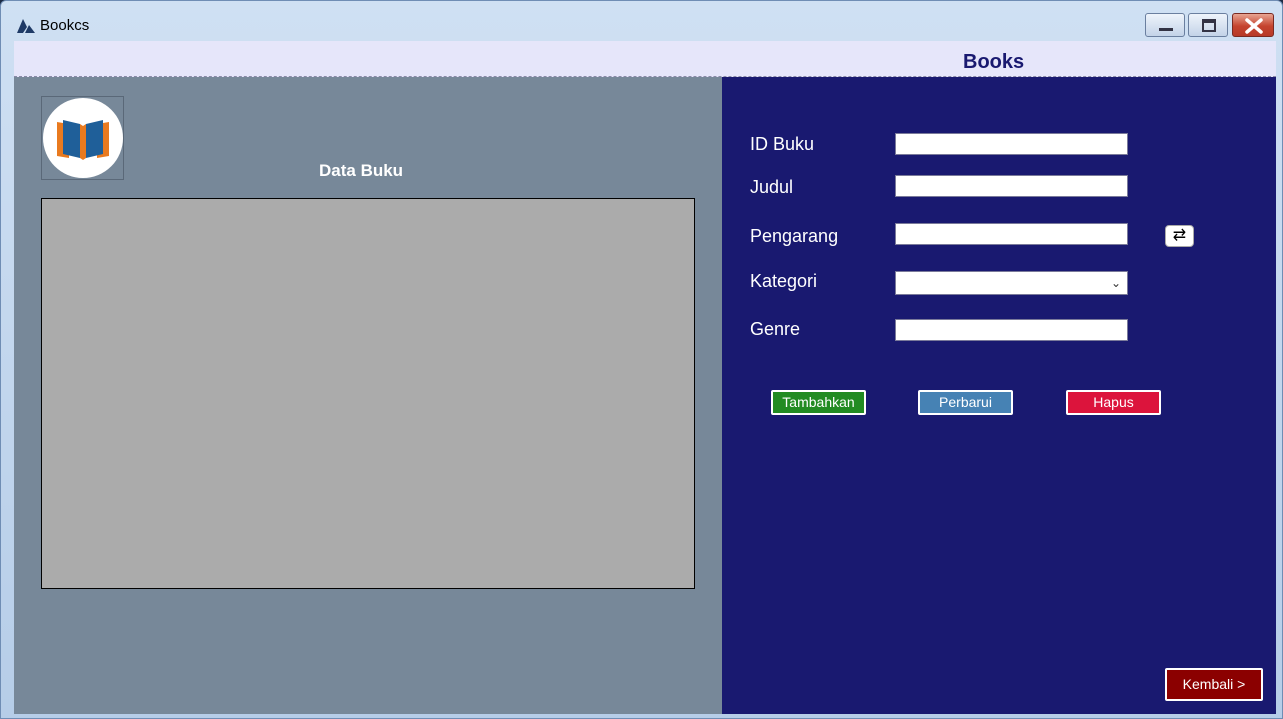 The image size is (1283, 719). Describe the element at coordinates (645, 59) in the screenshot. I see `header-bar: Books` at that location.